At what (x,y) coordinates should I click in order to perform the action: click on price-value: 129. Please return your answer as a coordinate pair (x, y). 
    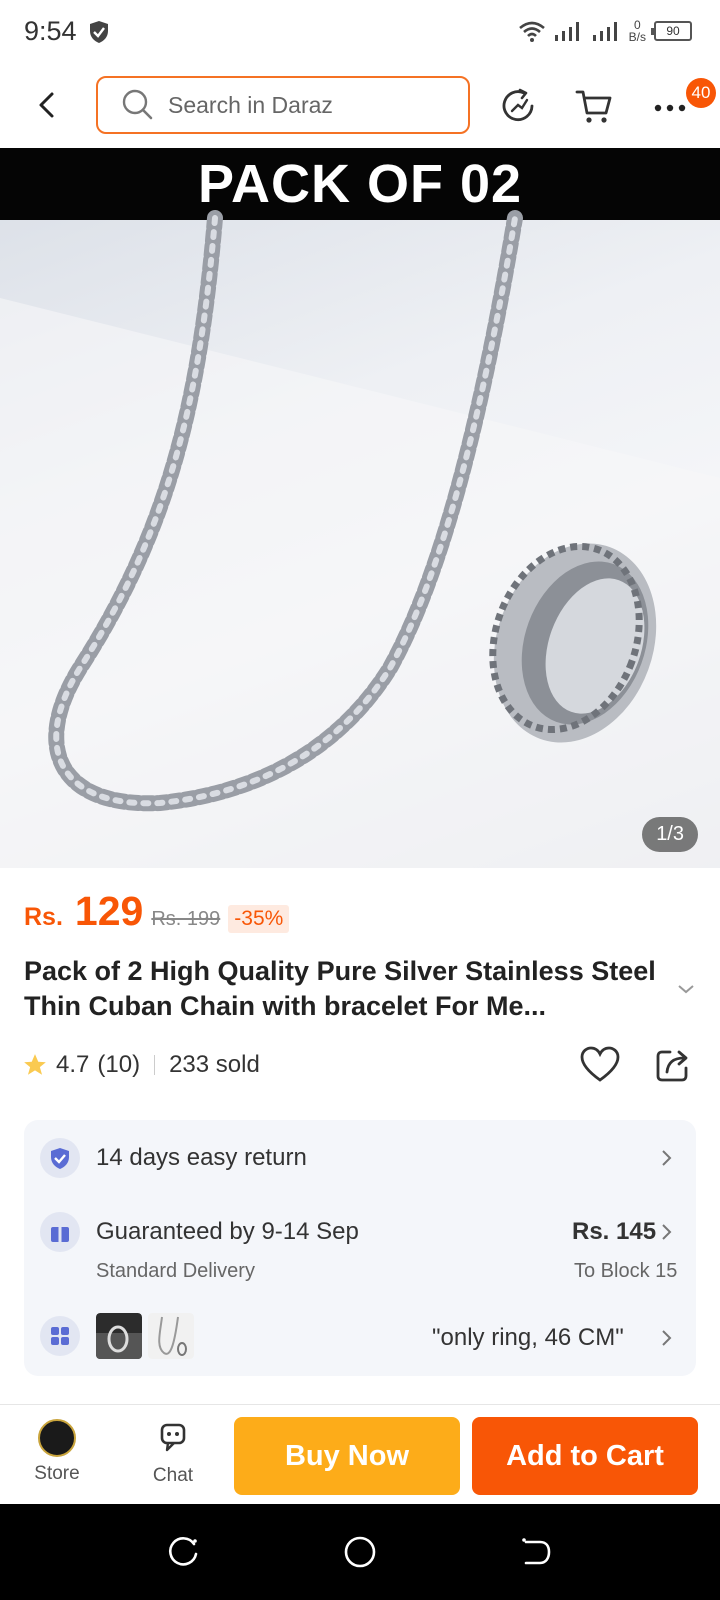
    Looking at the image, I should click on (109, 911).